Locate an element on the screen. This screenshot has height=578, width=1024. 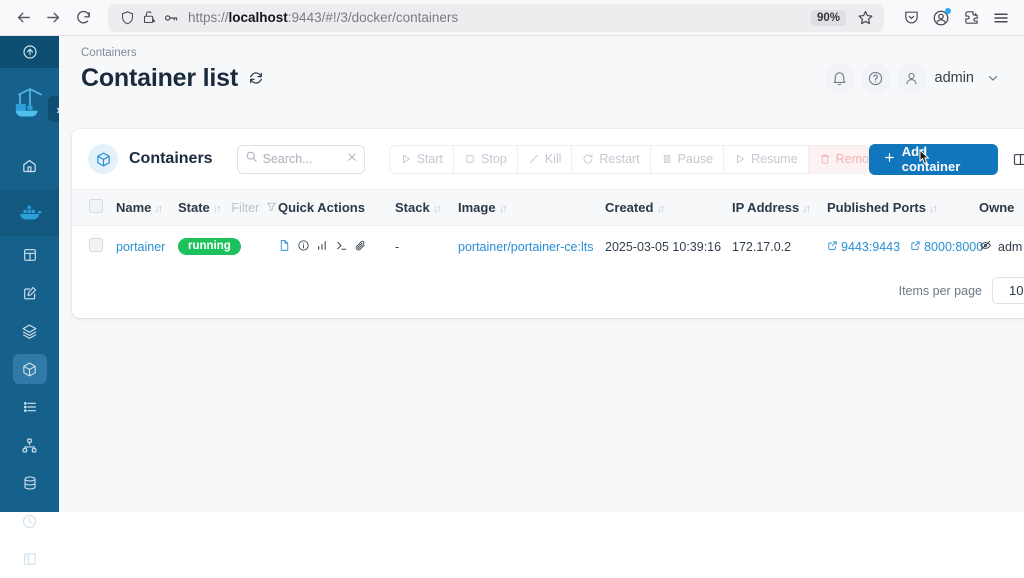
sidebar-item-volumes is located at coordinates (29, 483).